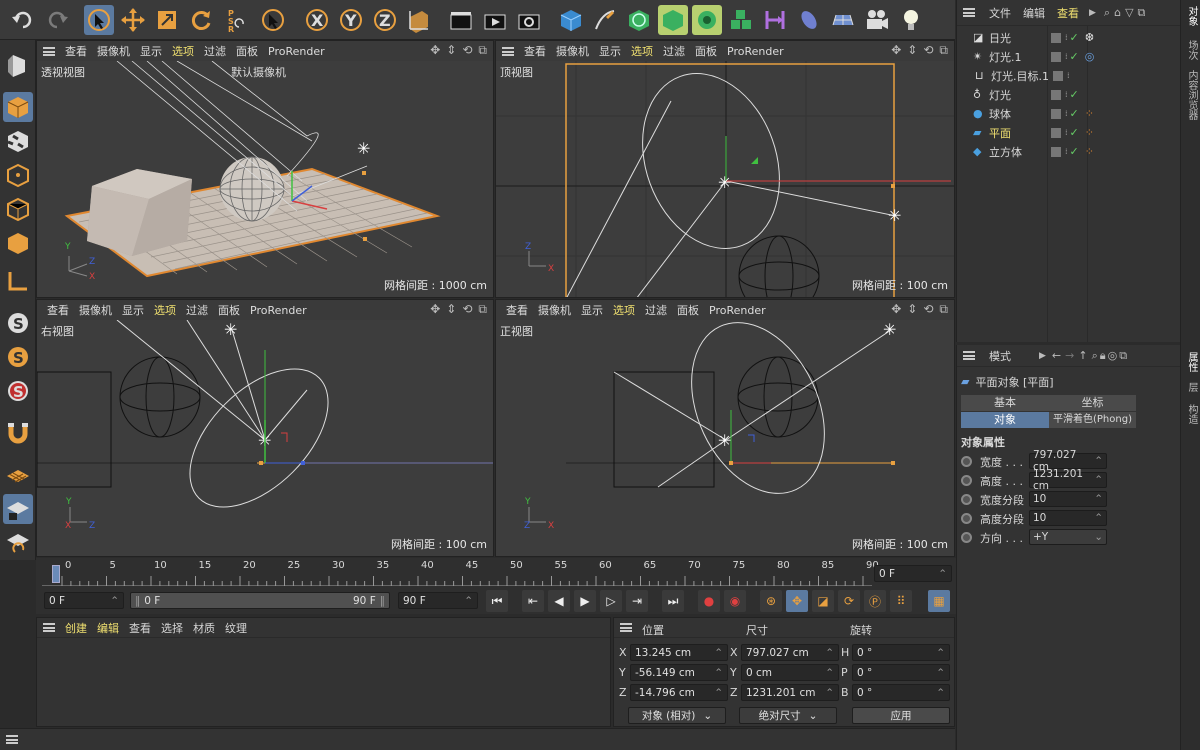  Describe the element at coordinates (709, 601) in the screenshot. I see `record-icon: ●` at that location.